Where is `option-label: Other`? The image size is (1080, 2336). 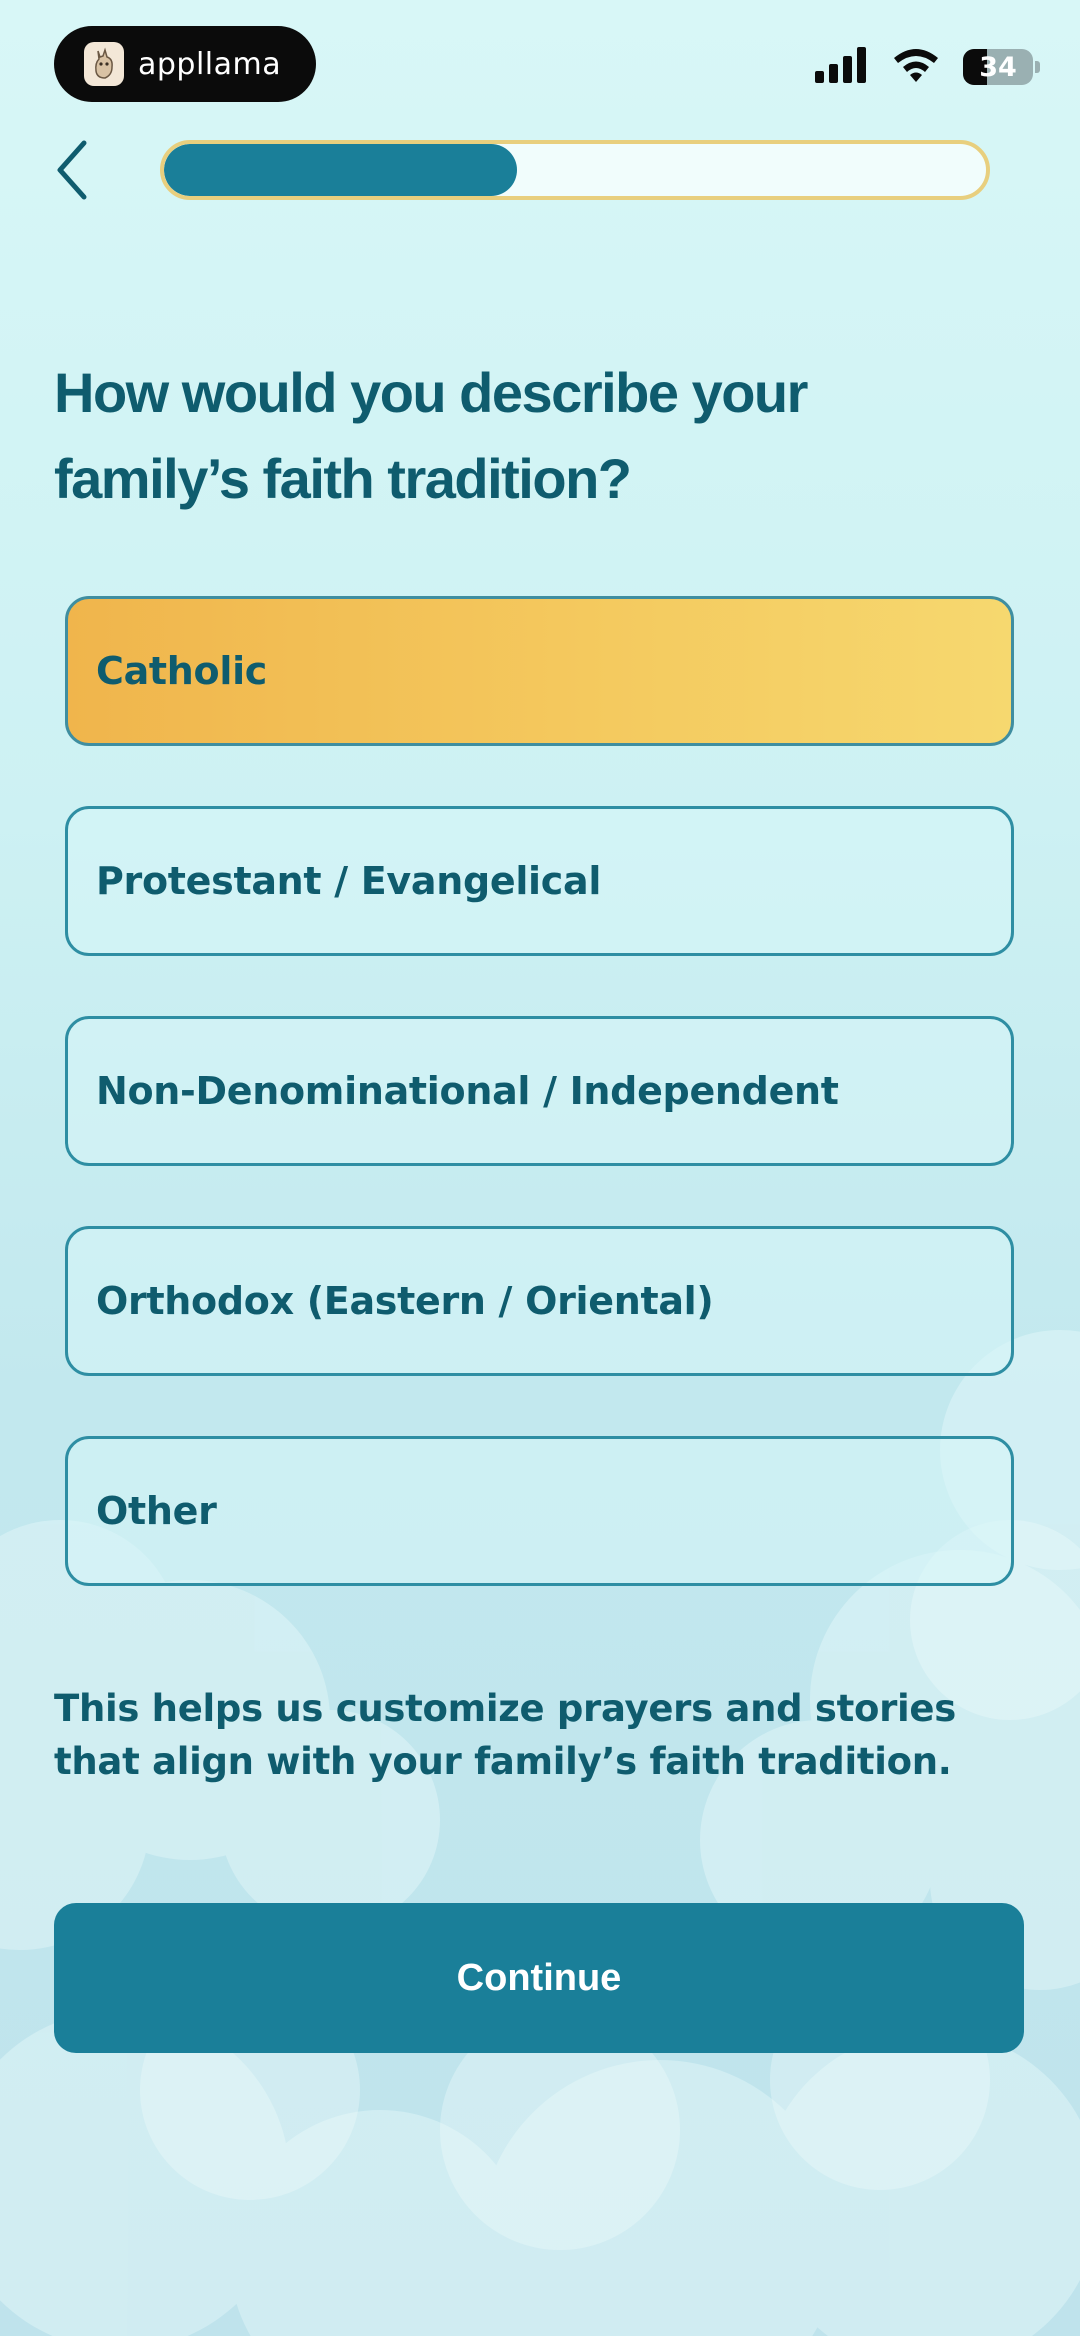
option-label: Other is located at coordinates (156, 1511).